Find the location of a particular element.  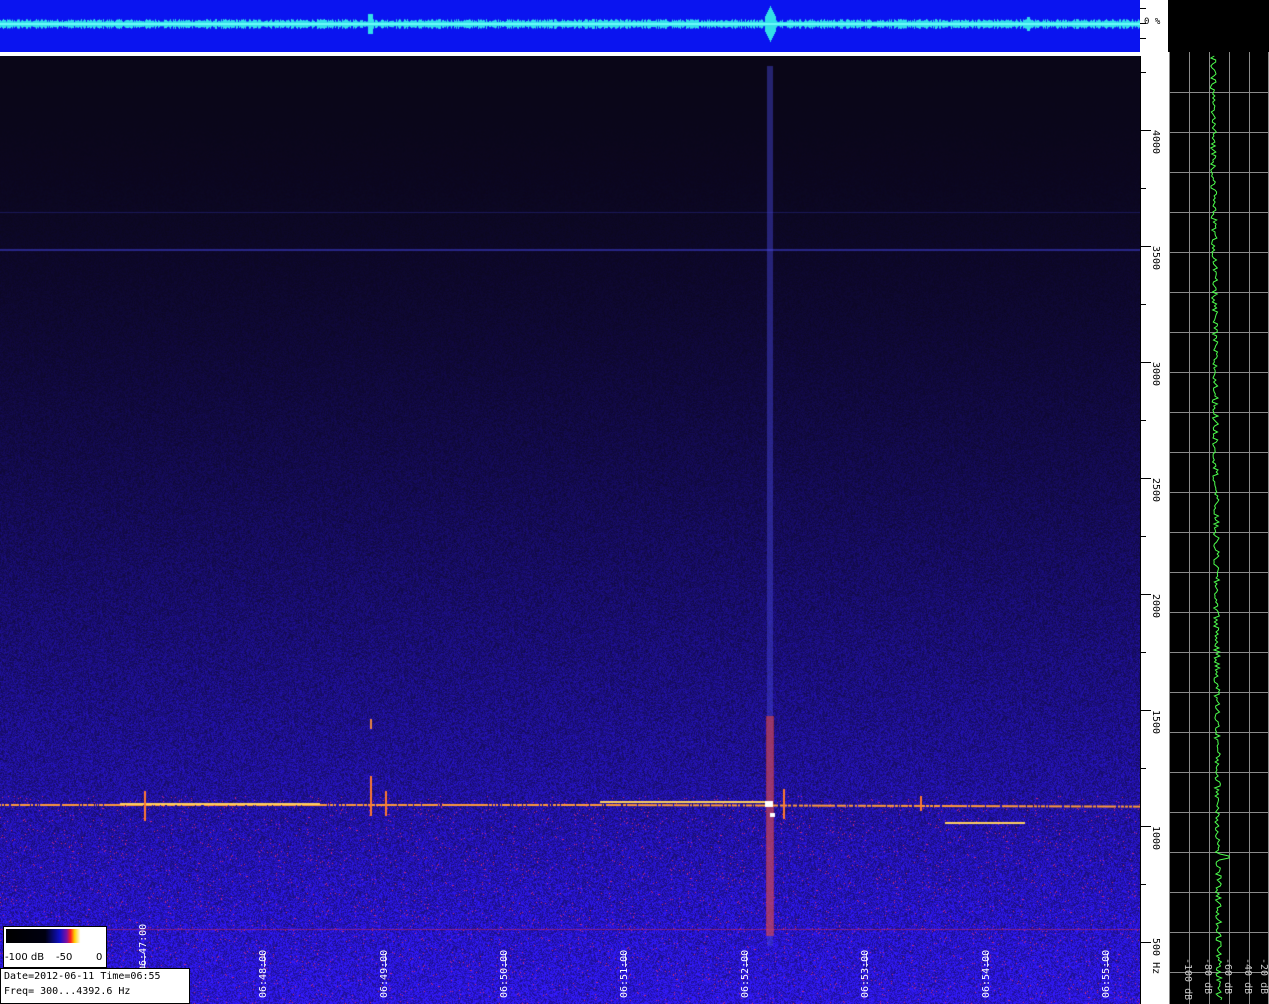

waveform-trace is located at coordinates (570, 26).